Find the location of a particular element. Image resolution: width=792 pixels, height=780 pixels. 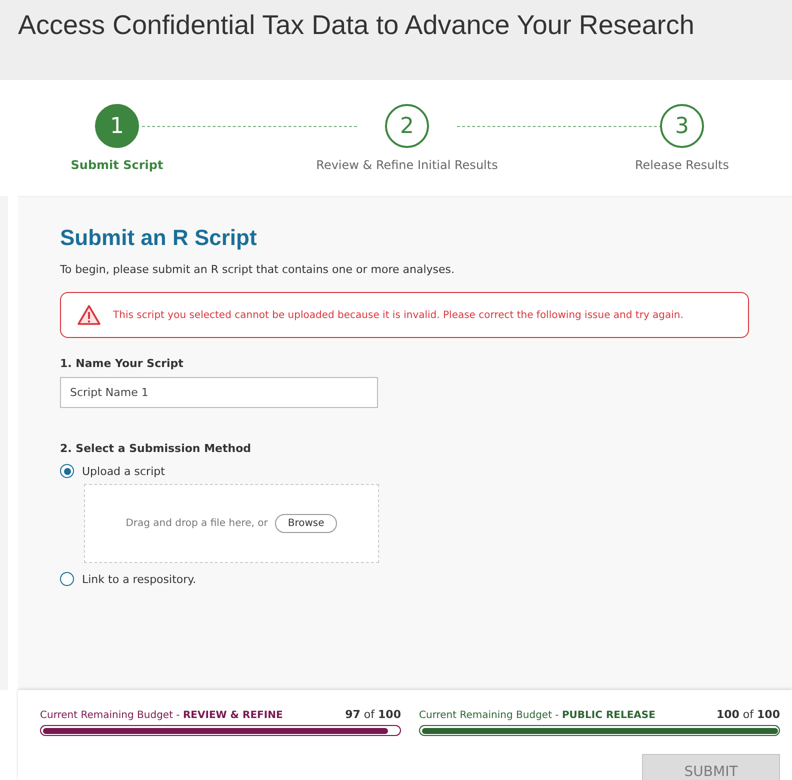

step-label: Review & Refine Initial Results is located at coordinates (407, 165).